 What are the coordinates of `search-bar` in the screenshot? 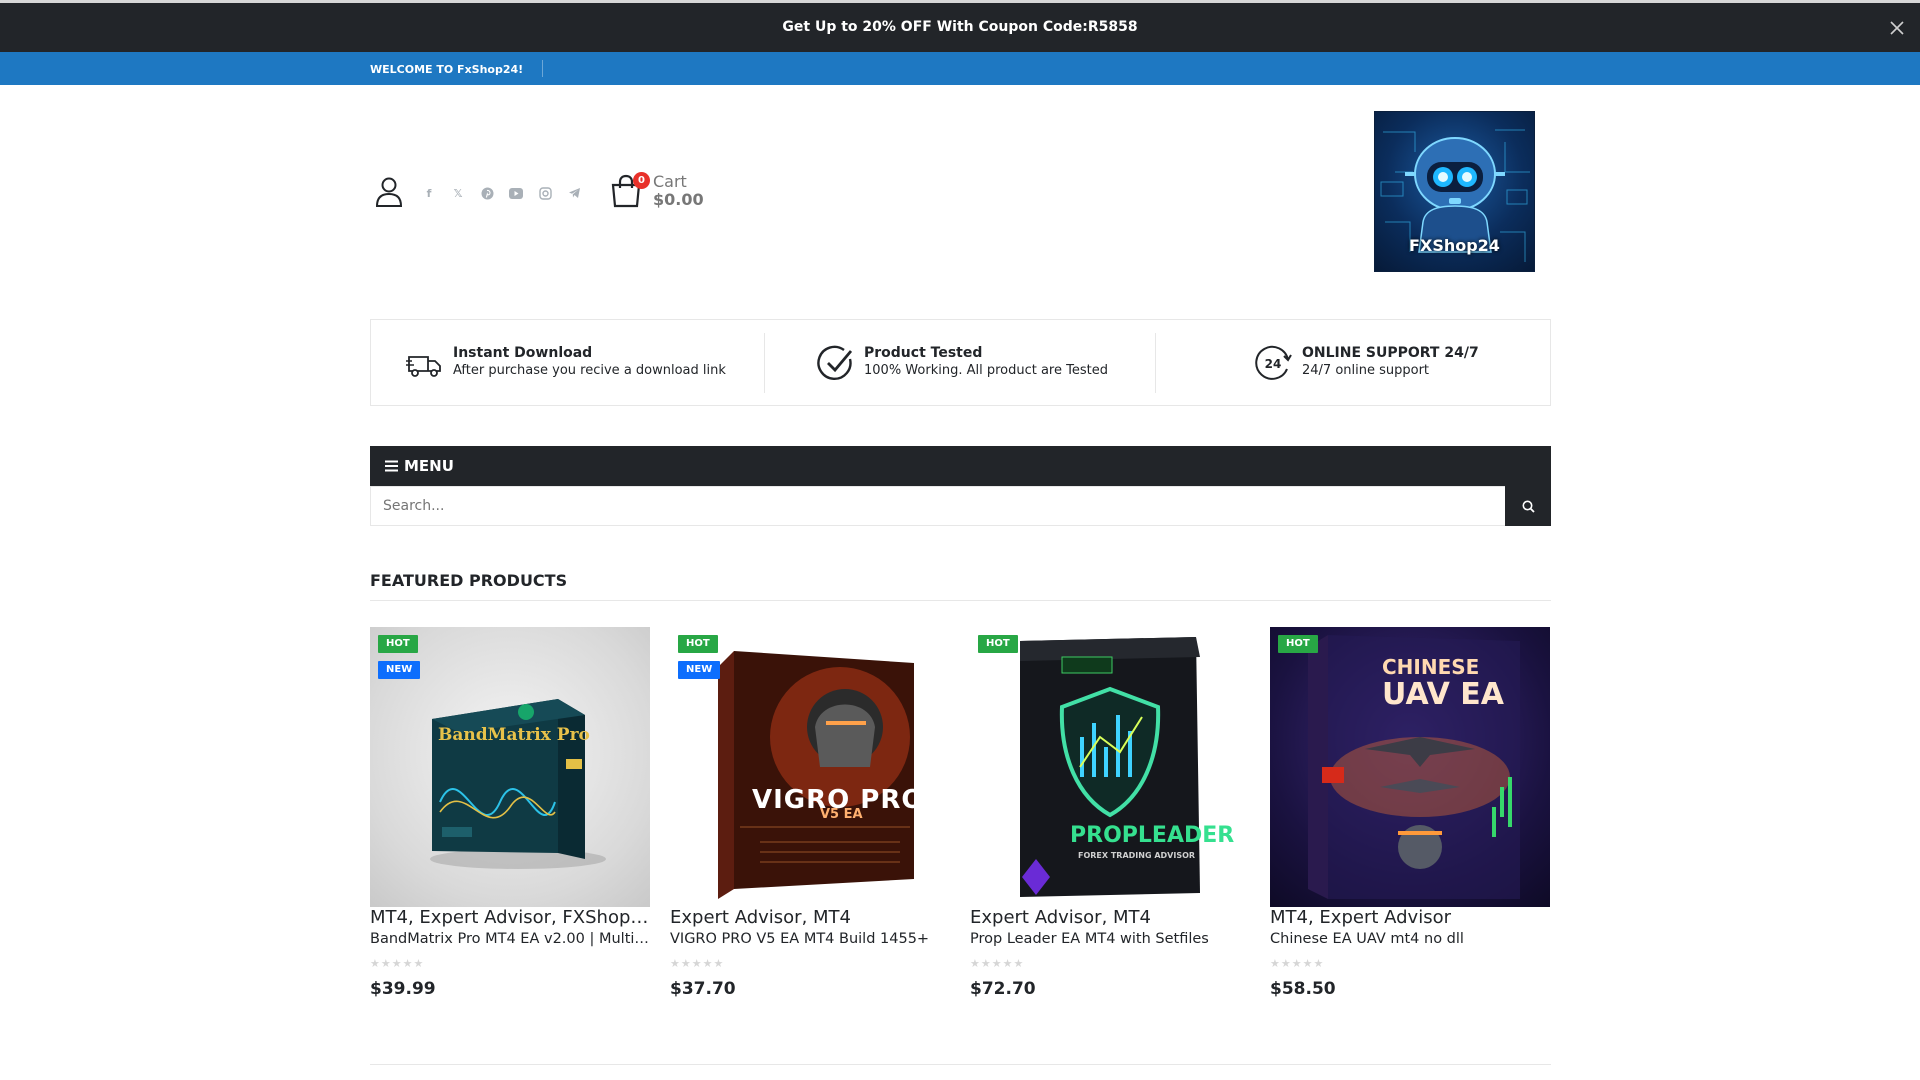 It's located at (960, 506).